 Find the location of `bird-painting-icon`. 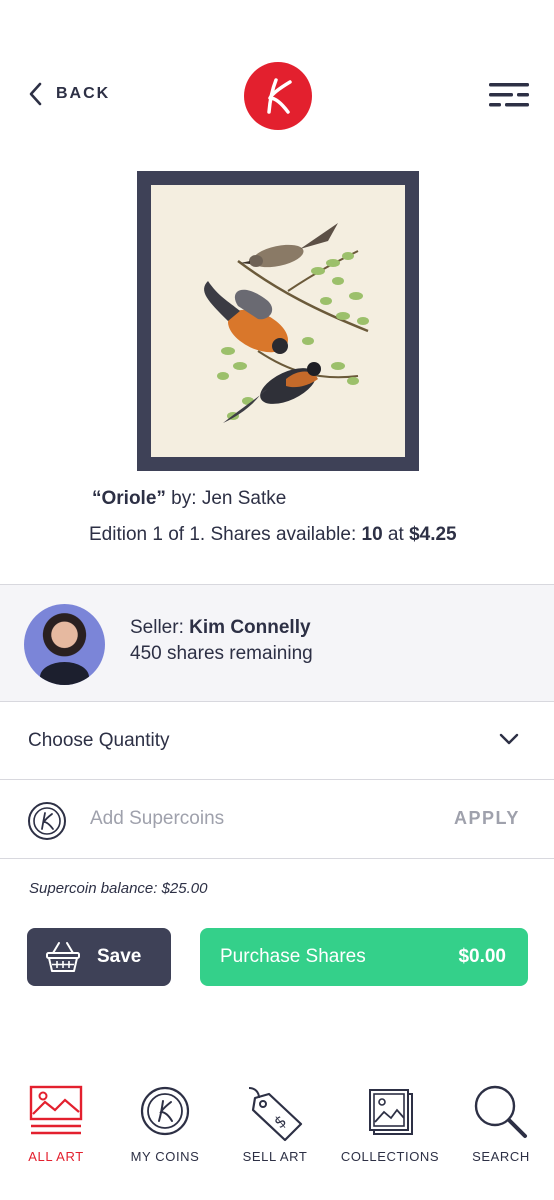

bird-painting-icon is located at coordinates (286, 323).